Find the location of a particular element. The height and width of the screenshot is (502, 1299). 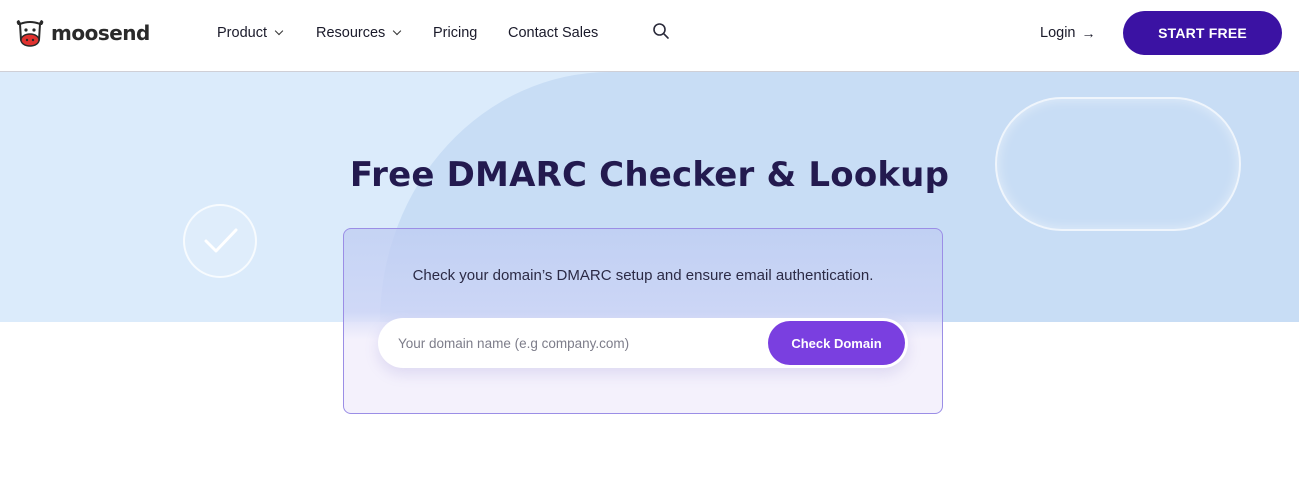

arrow-right-icon: → is located at coordinates (1088, 33).